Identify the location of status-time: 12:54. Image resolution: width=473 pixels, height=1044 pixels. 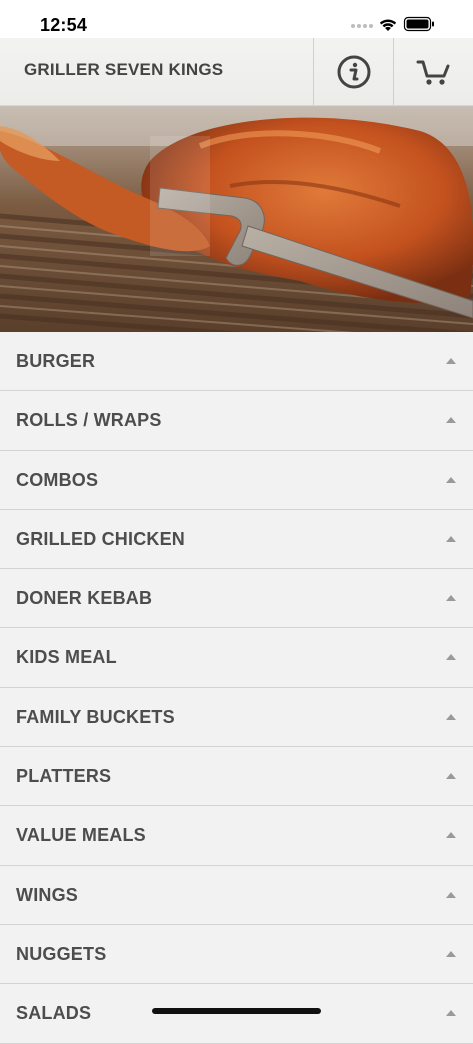
(64, 25).